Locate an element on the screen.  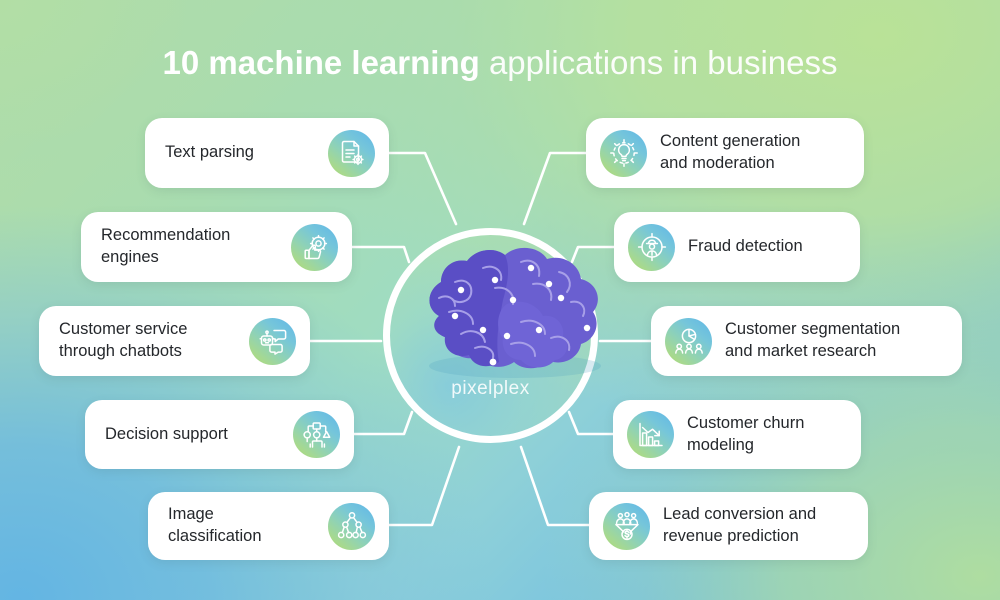
card-lead-conversion: Lead conversion and revenue prediction is located at coordinates (728, 526).